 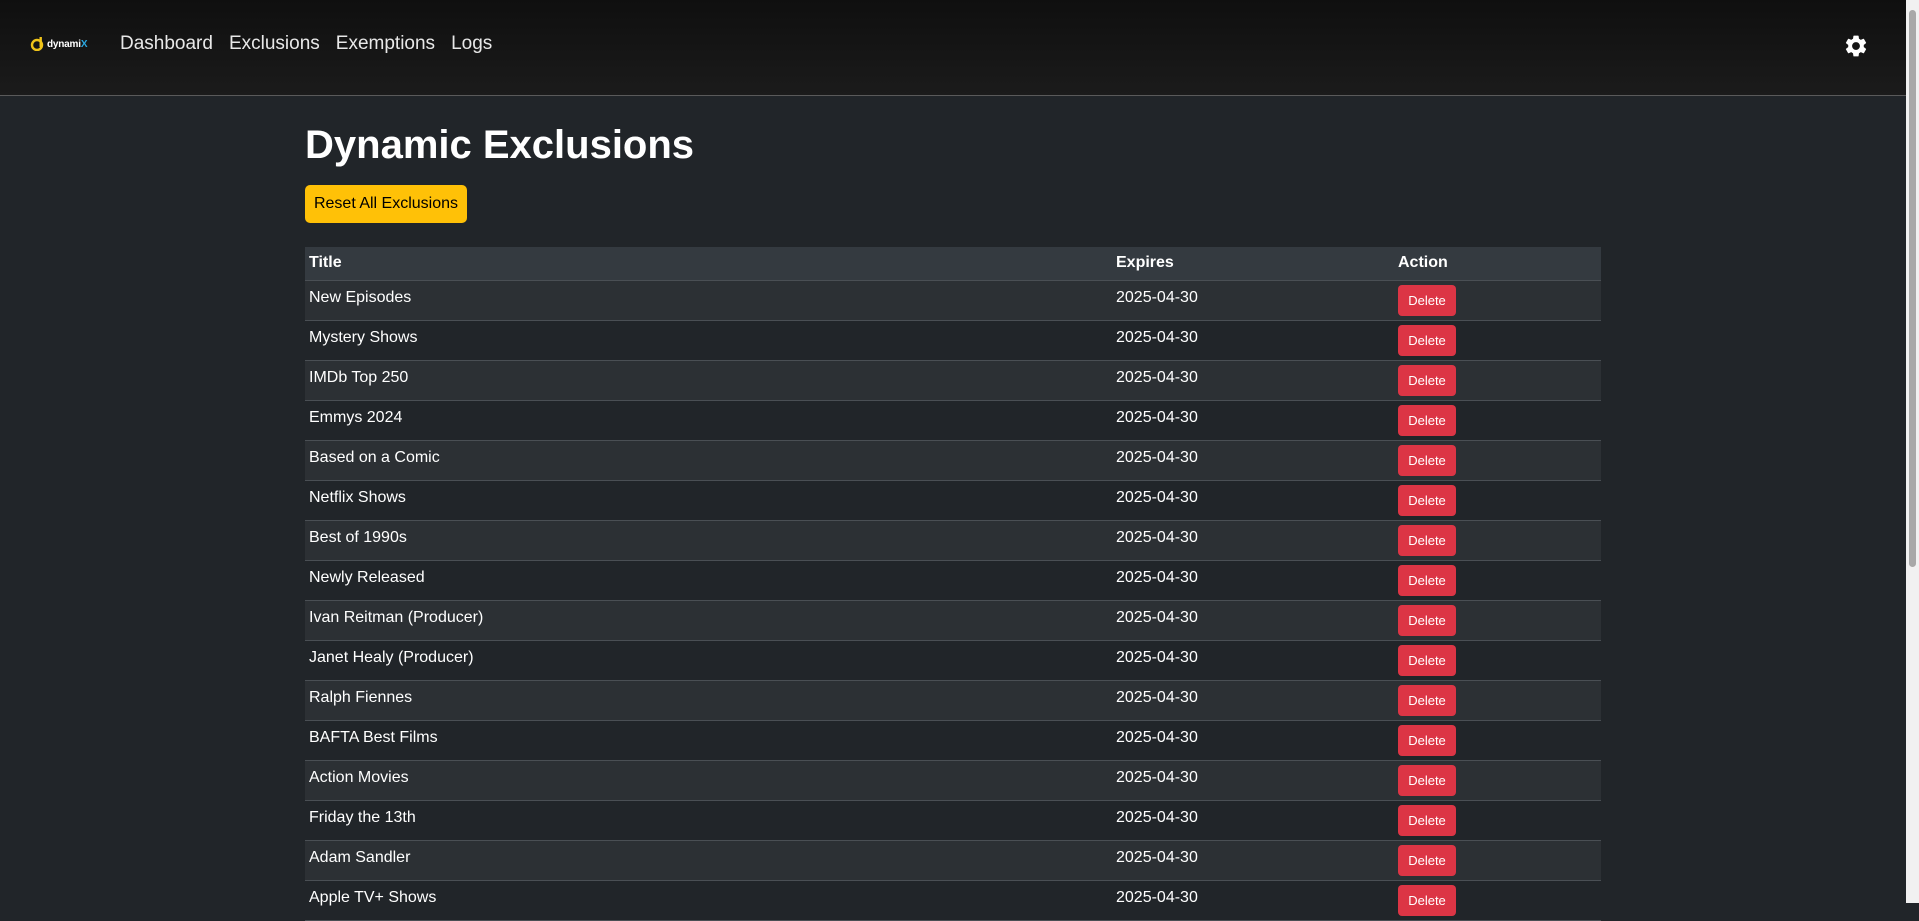 I want to click on table-row: Mystery Shows 2025-04-30 Delete, so click(x=953, y=340).